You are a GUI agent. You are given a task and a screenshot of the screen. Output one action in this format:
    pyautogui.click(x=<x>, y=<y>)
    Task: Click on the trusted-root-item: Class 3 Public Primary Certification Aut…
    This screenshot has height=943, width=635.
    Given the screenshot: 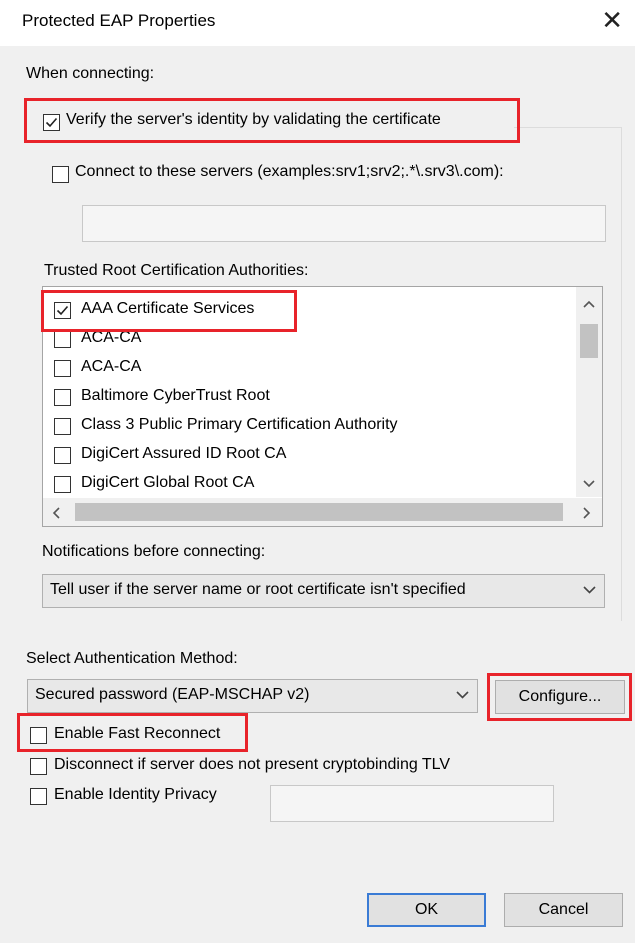 What is the action you would take?
    pyautogui.click(x=309, y=426)
    